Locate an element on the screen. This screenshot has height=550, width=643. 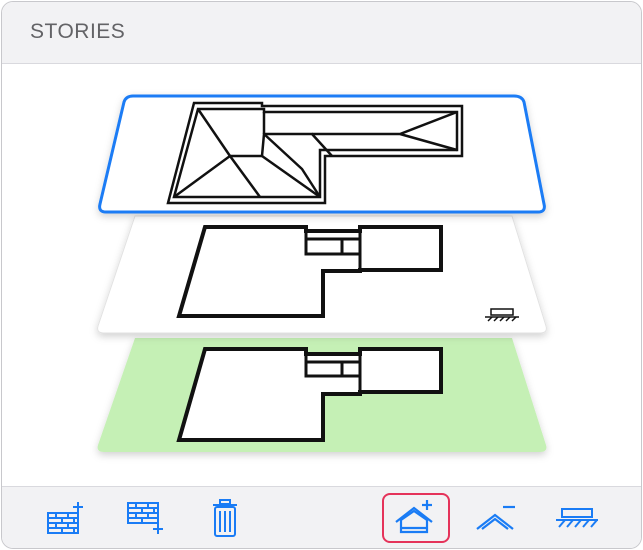
stories-toolbar is located at coordinates (321, 517).